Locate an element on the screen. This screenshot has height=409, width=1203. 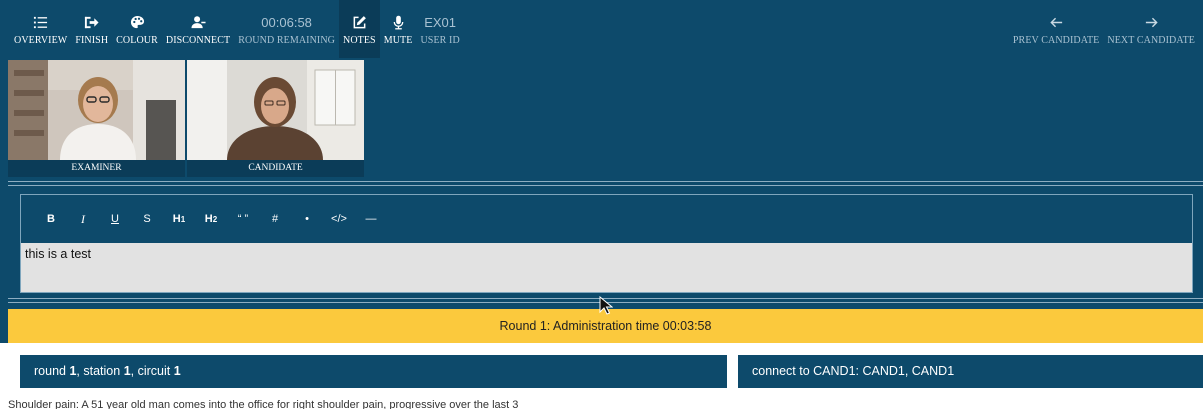
station-info-panel: round 1, station 1, circuit 1 is located at coordinates (373, 371).